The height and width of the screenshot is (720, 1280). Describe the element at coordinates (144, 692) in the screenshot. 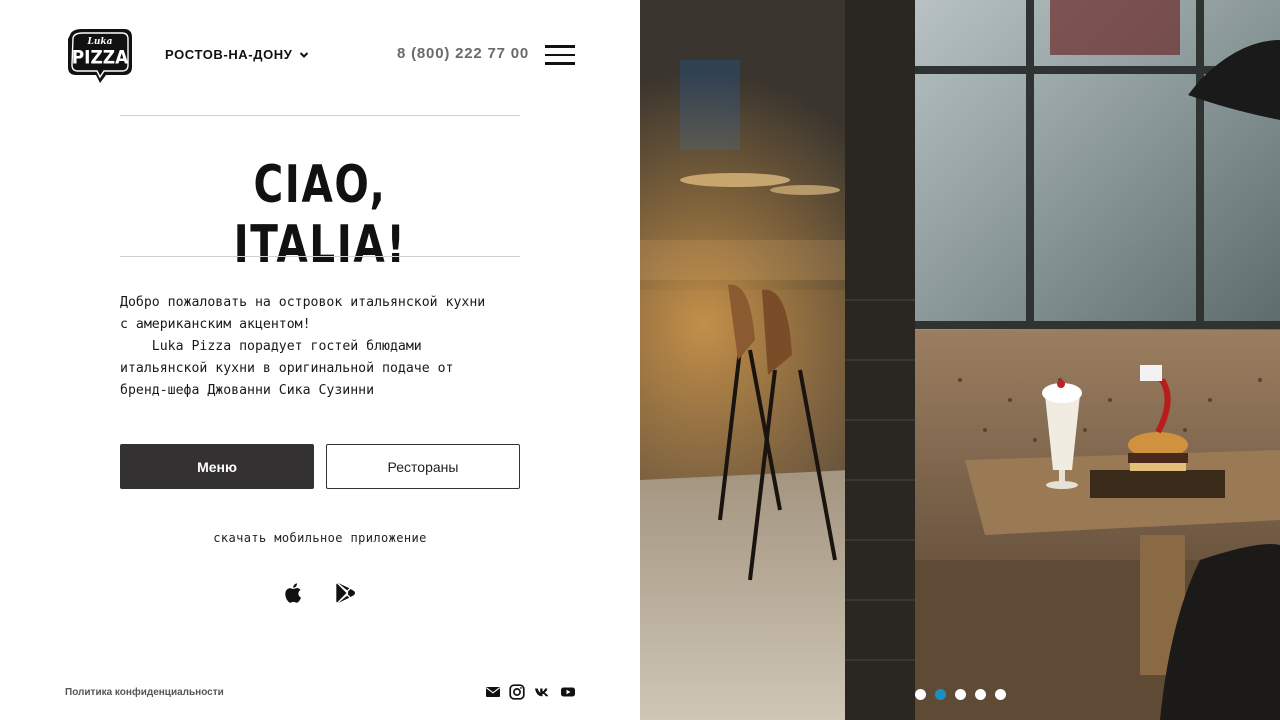

I see `privacy-policy-link: Политика конфиденциальности` at that location.